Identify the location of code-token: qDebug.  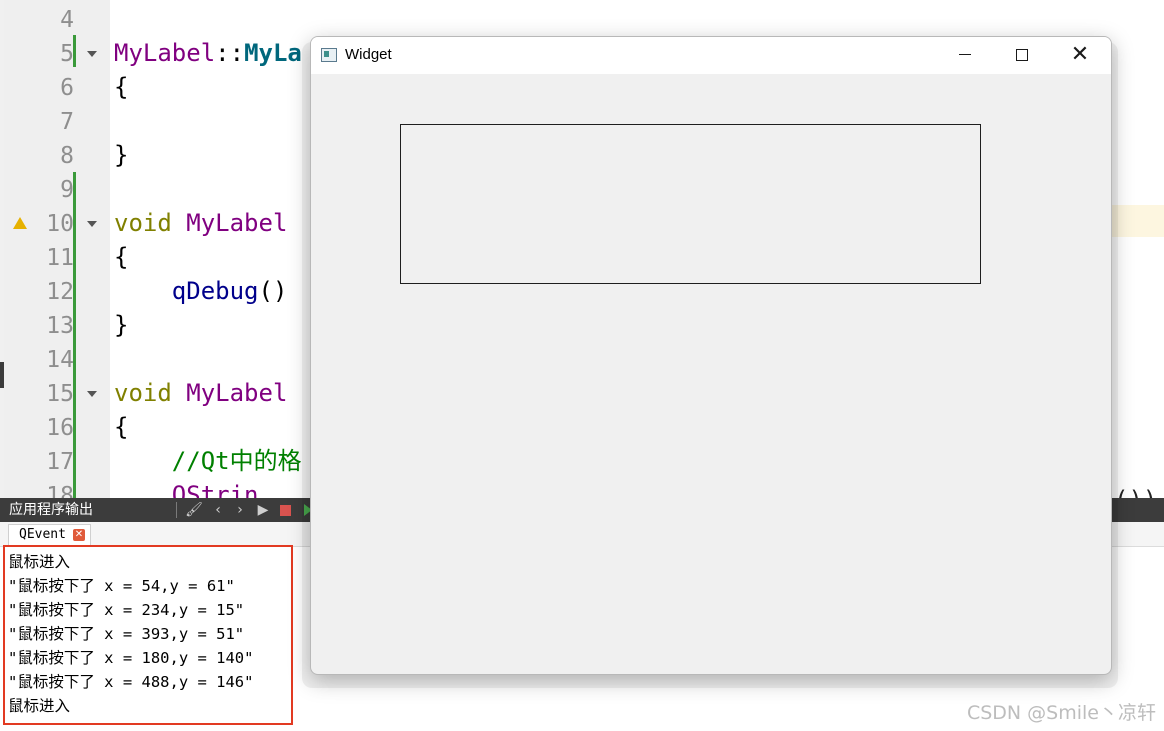
(215, 291).